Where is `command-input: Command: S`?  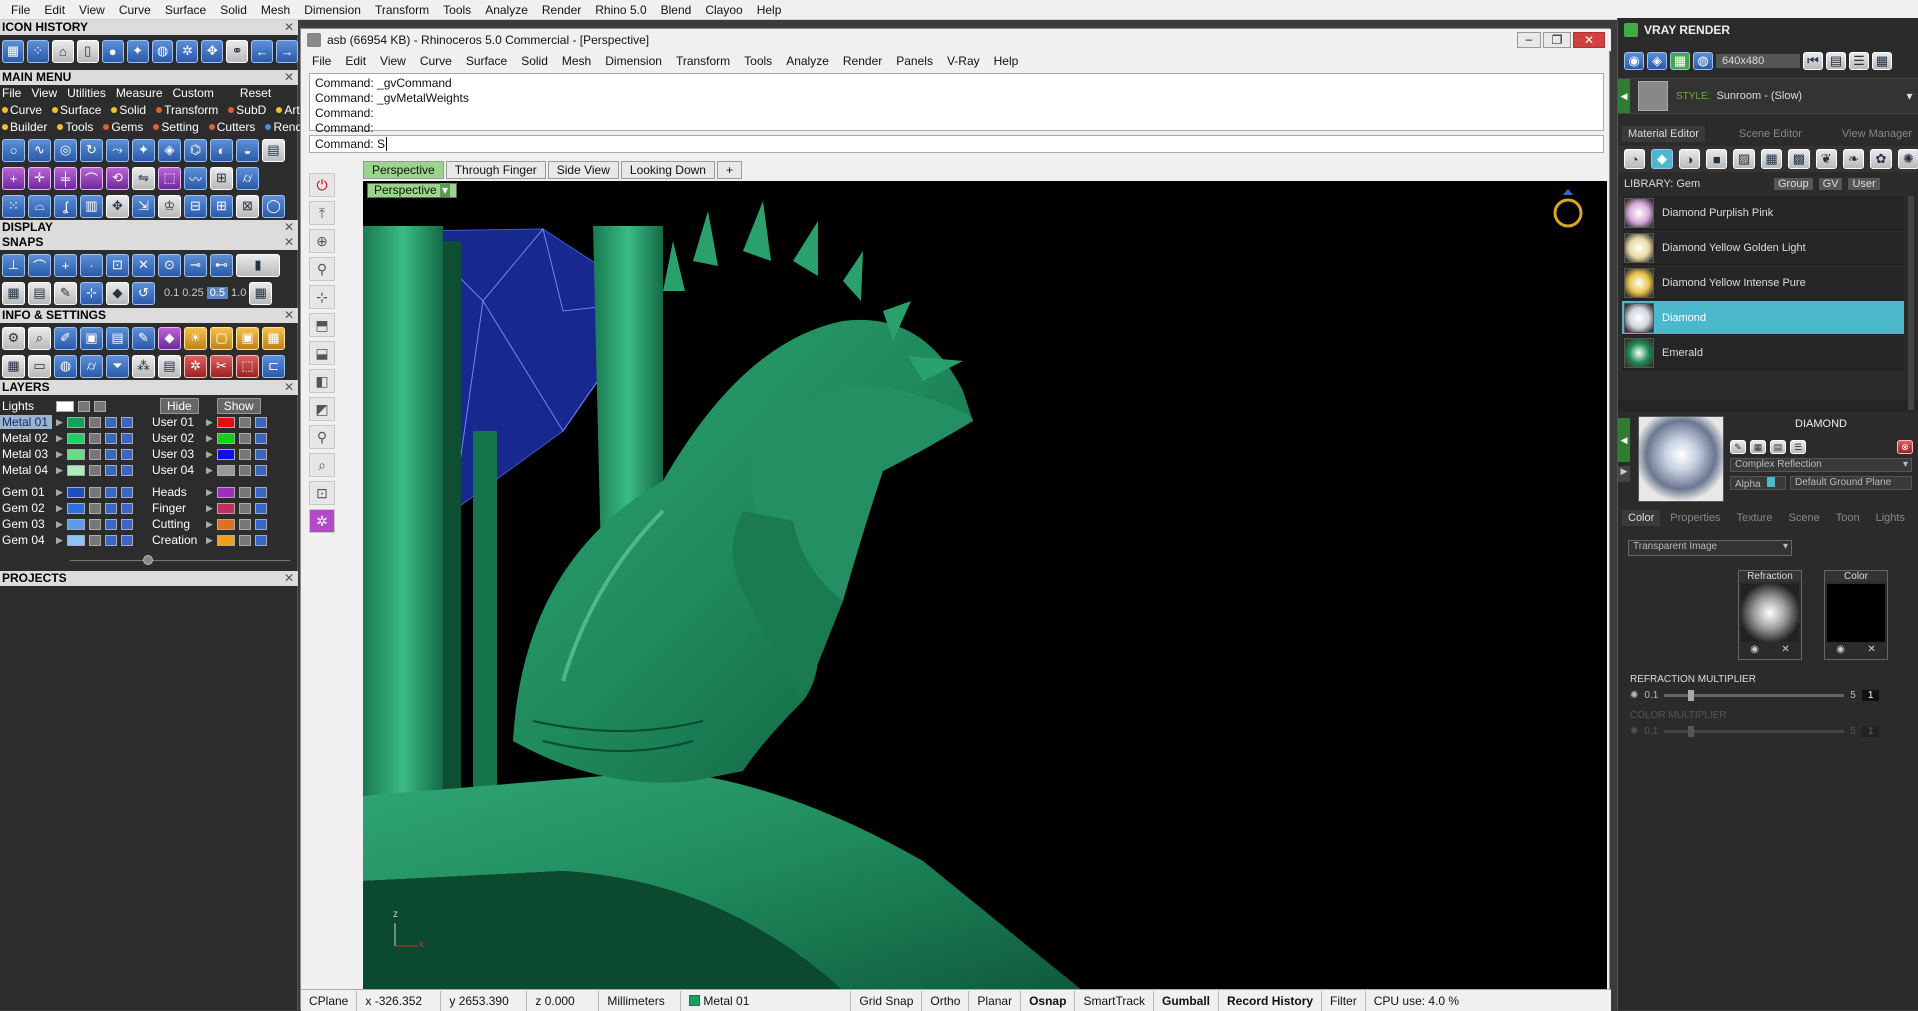 command-input: Command: S is located at coordinates (956, 144).